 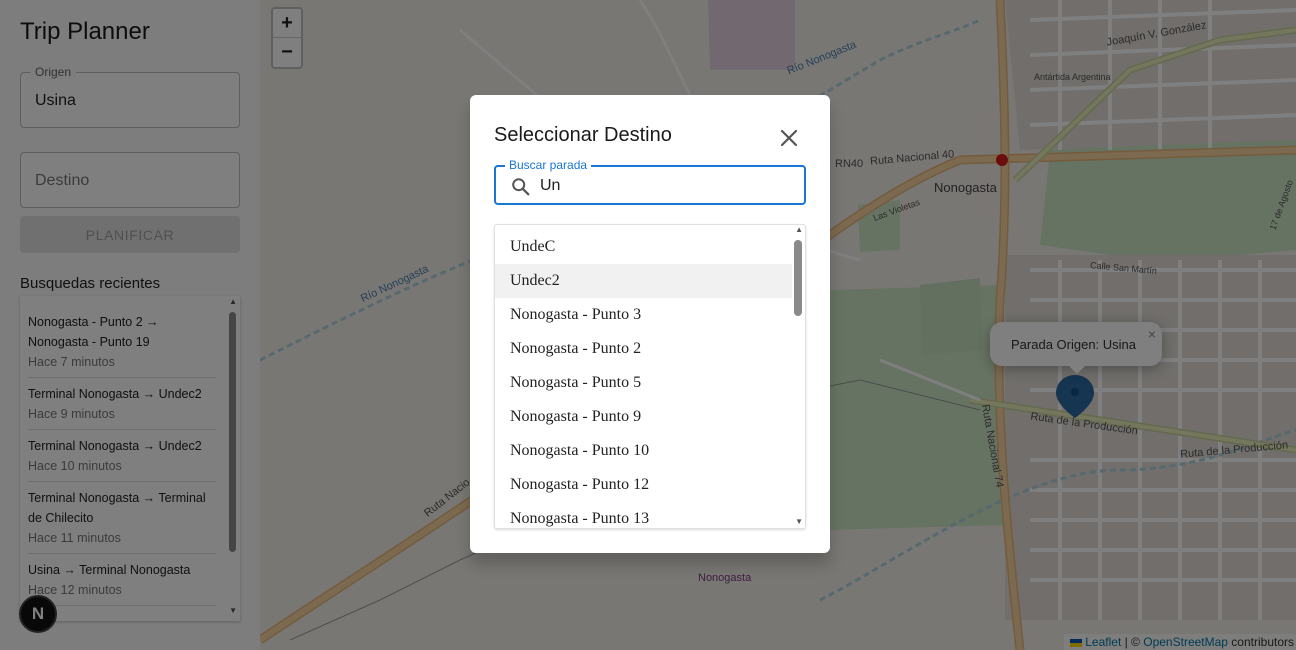 What do you see at coordinates (665, 186) in the screenshot?
I see `stop-search-input` at bounding box center [665, 186].